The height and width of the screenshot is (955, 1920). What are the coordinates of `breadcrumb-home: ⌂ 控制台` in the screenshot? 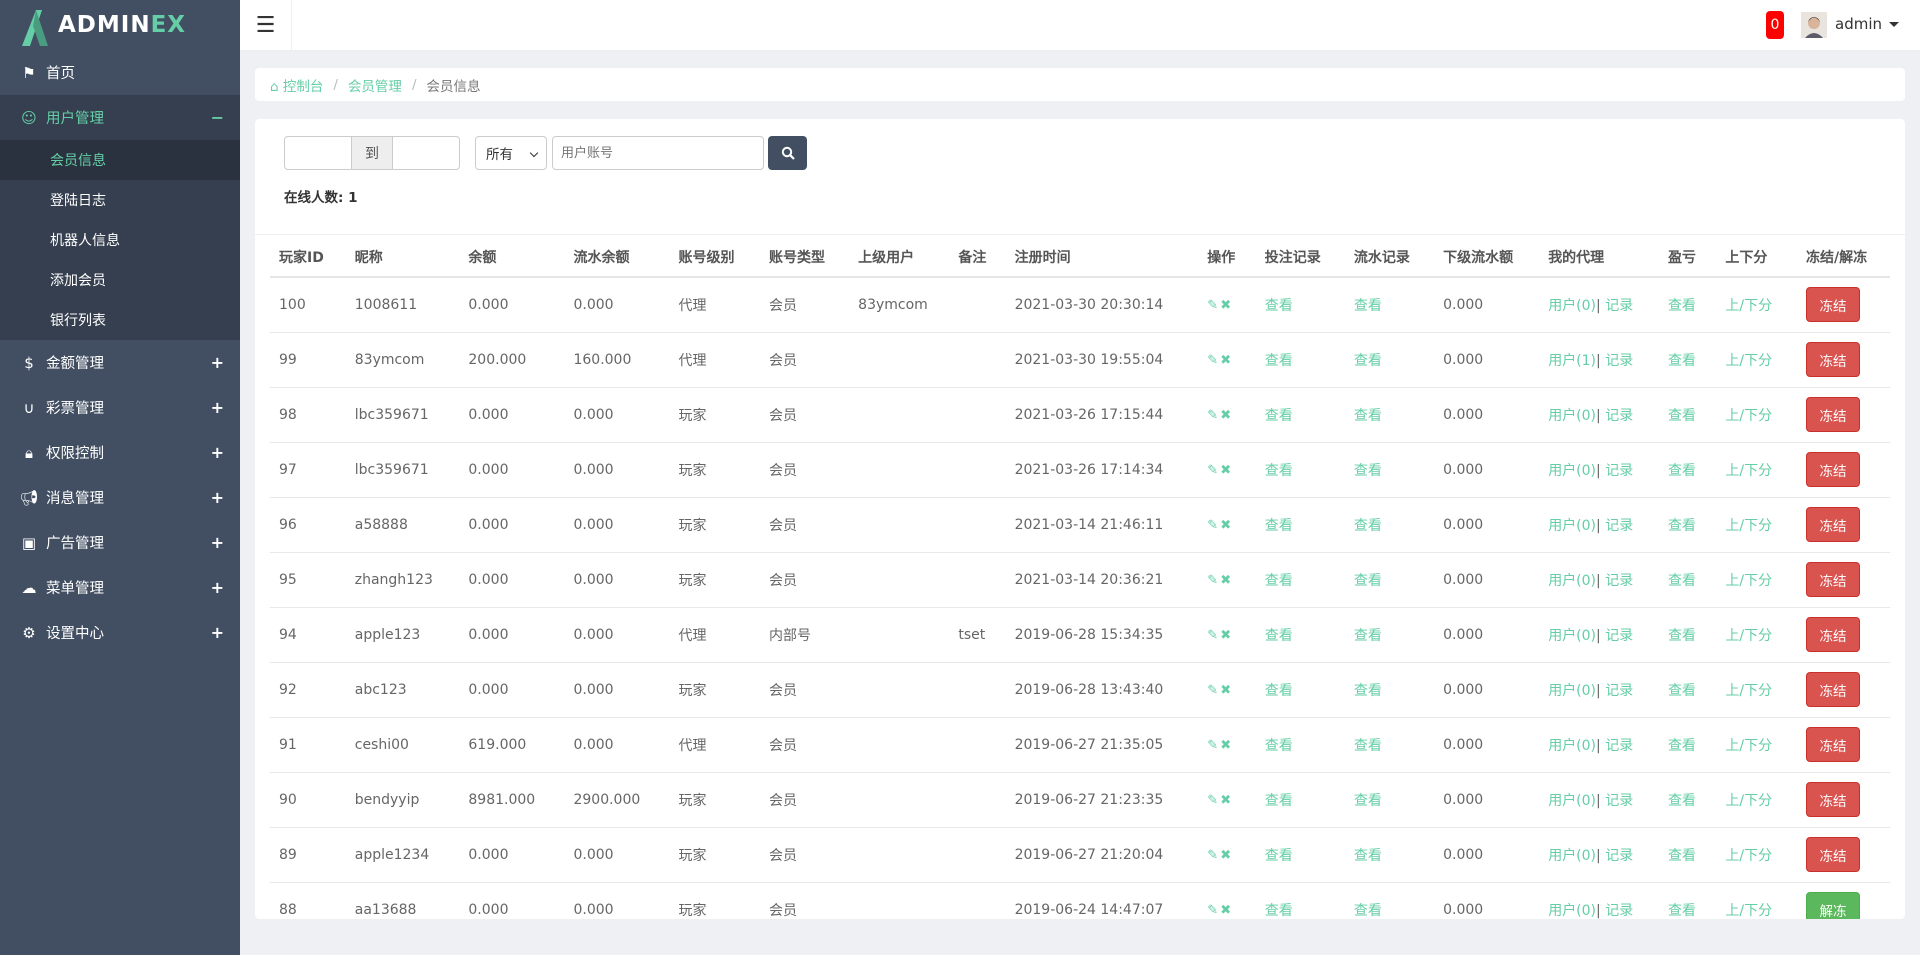 It's located at (296, 85).